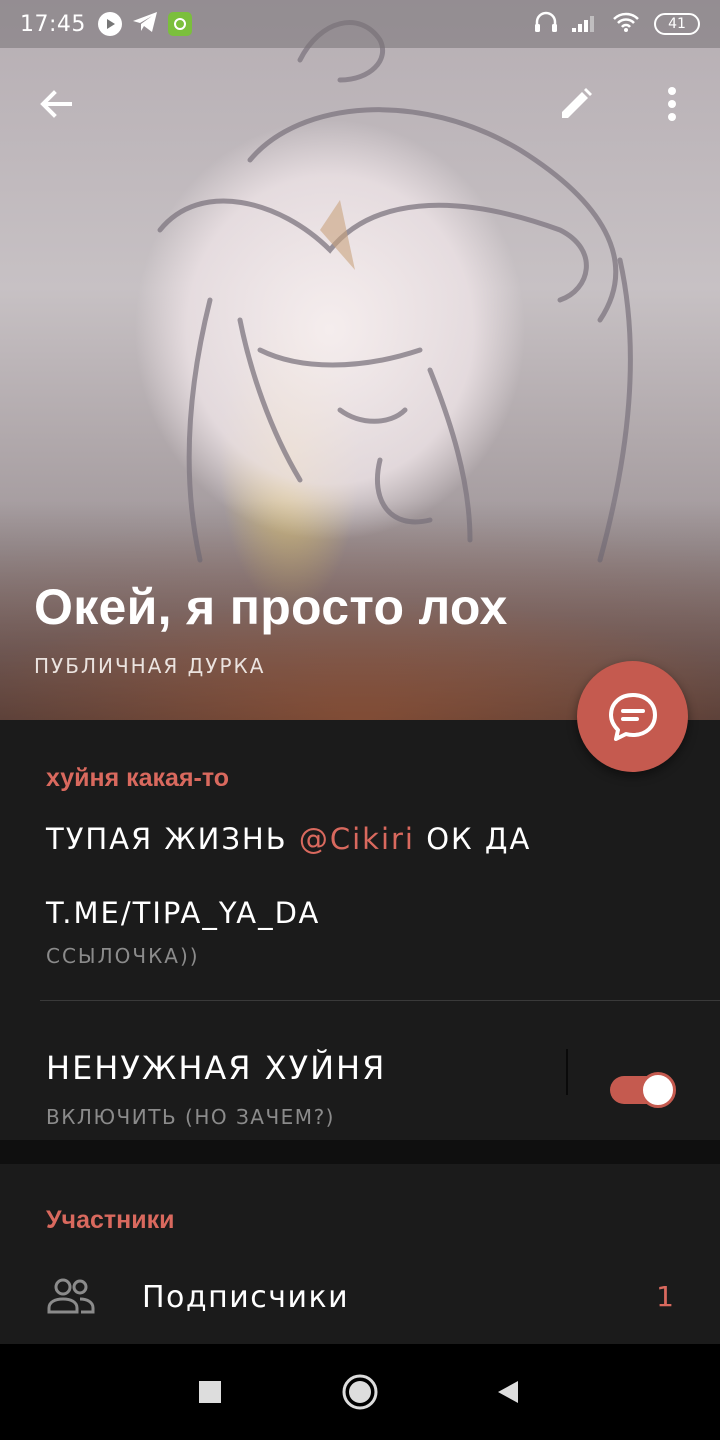  I want to click on app-icon, so click(179, 24).